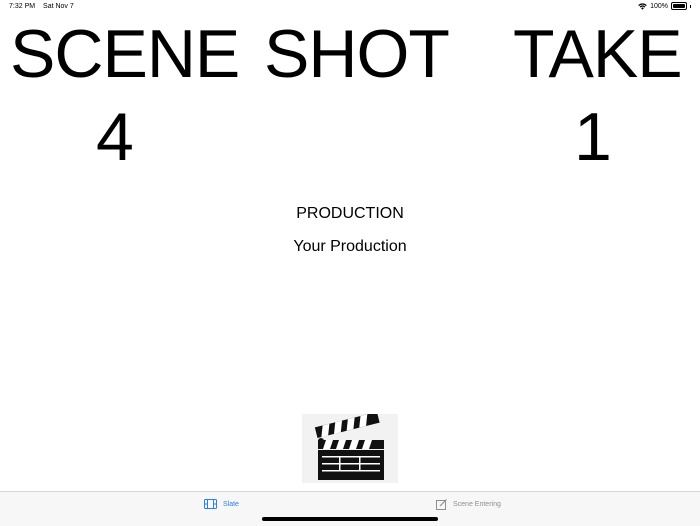 The image size is (700, 526). Describe the element at coordinates (58, 6) in the screenshot. I see `status-date: Sat Nov 7` at that location.